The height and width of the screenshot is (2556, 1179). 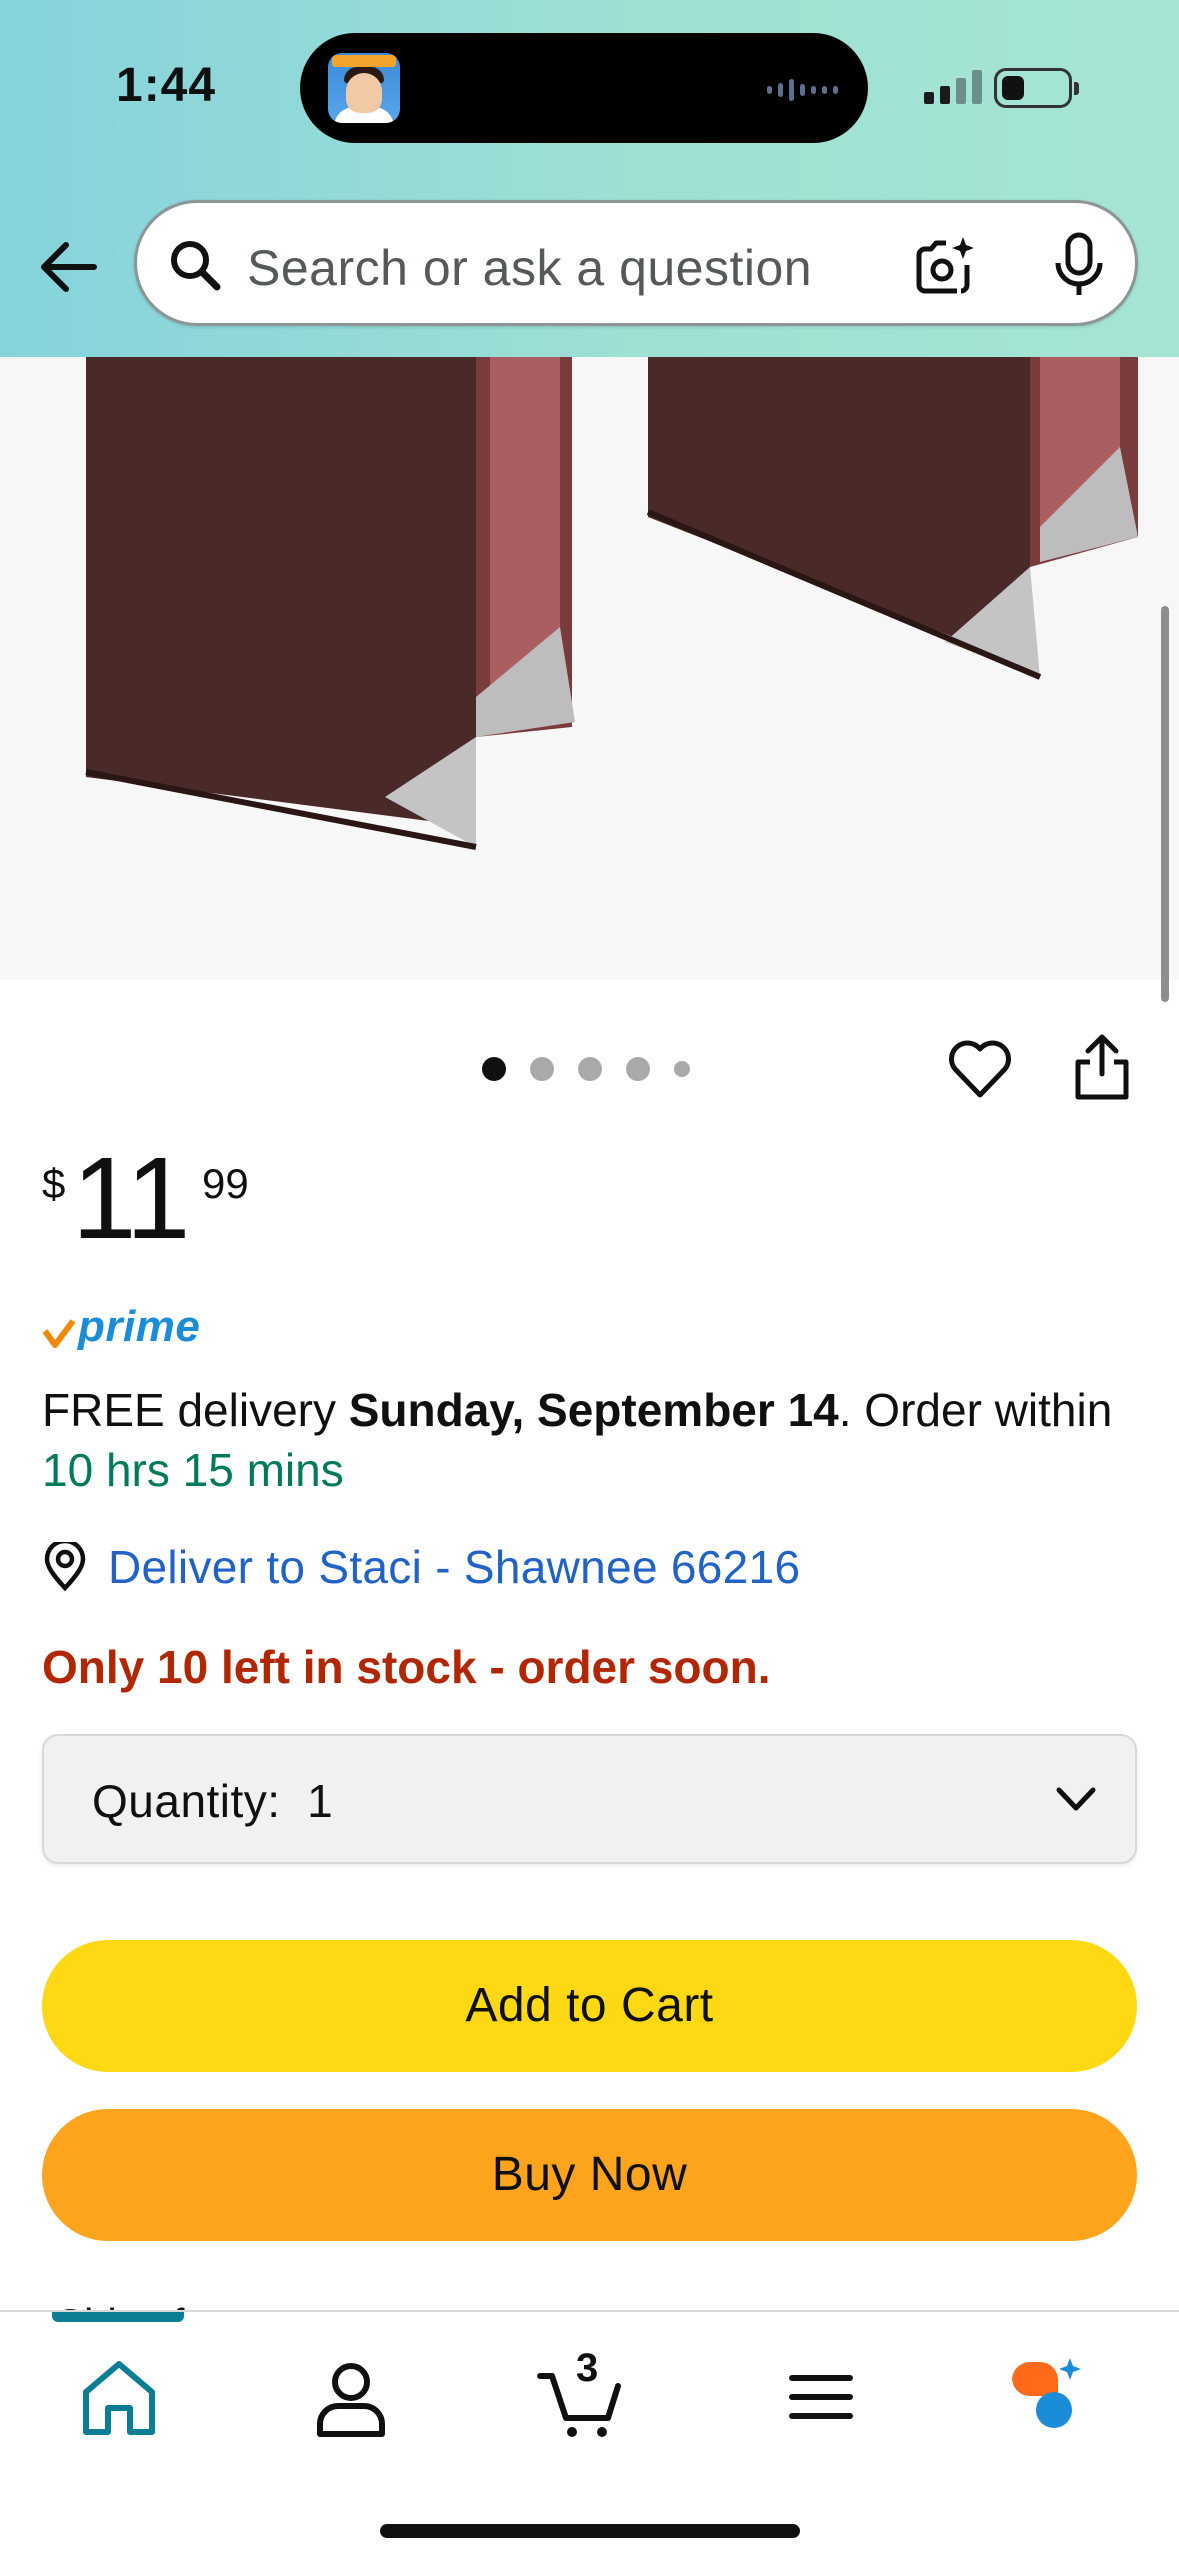 What do you see at coordinates (119, 2397) in the screenshot?
I see `home-icon` at bounding box center [119, 2397].